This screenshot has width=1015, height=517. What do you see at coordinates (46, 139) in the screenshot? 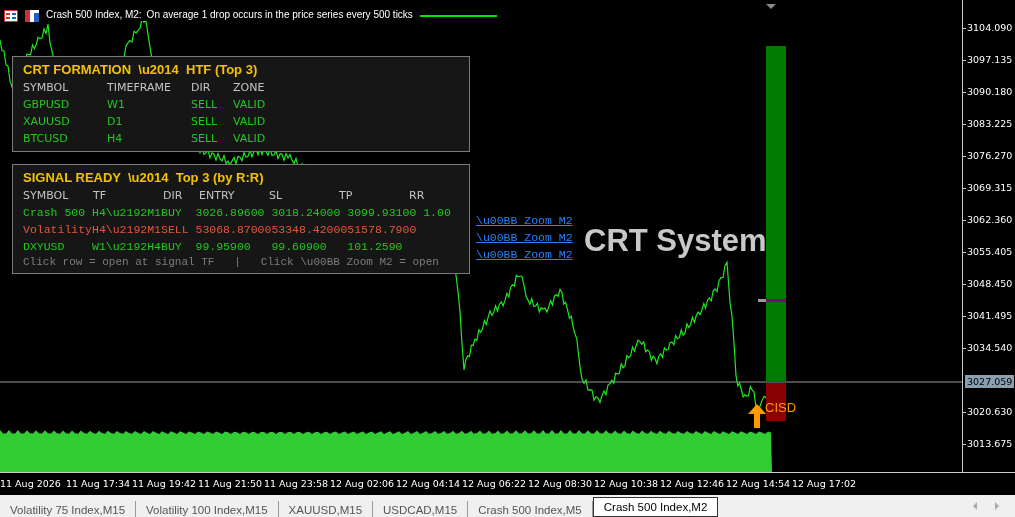
I see `table-cell-text: BTCUSD` at bounding box center [46, 139].